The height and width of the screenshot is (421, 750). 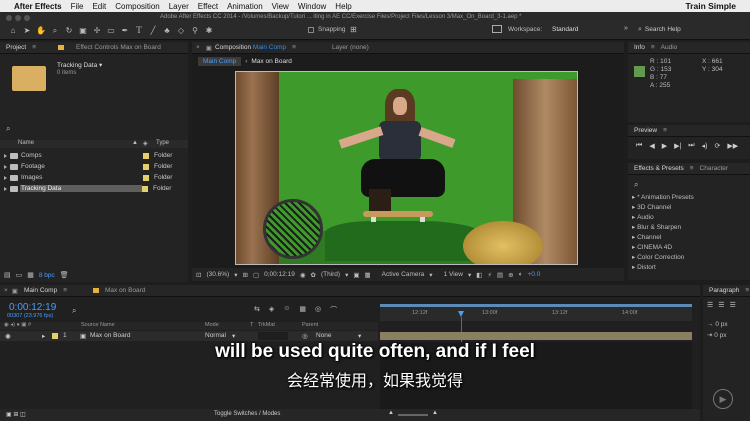 I want to click on close-window-icon, so click(x=9, y=18).